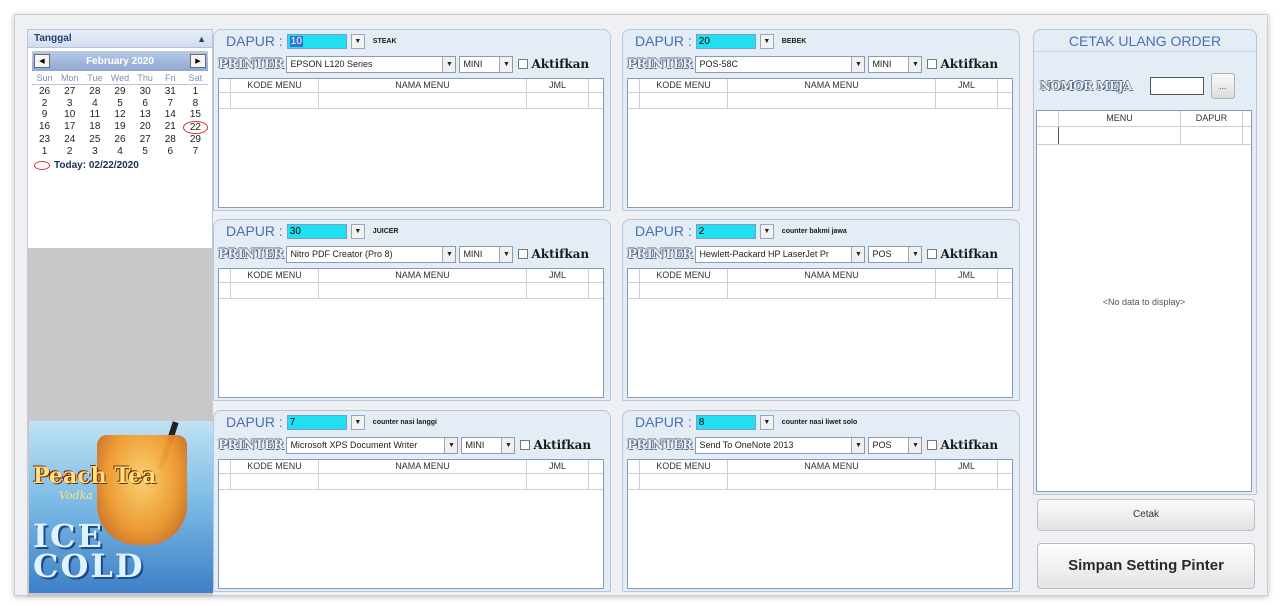  I want to click on printer-select: Send To OneNote 2013 ▼, so click(780, 445).